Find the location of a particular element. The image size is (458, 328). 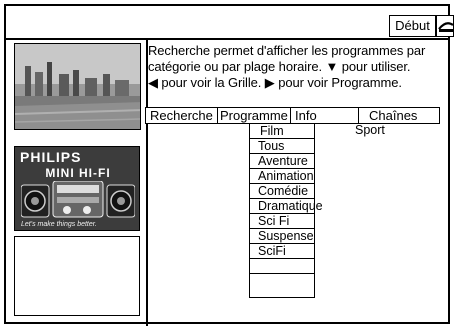

side-category-label: Sport is located at coordinates (370, 130).